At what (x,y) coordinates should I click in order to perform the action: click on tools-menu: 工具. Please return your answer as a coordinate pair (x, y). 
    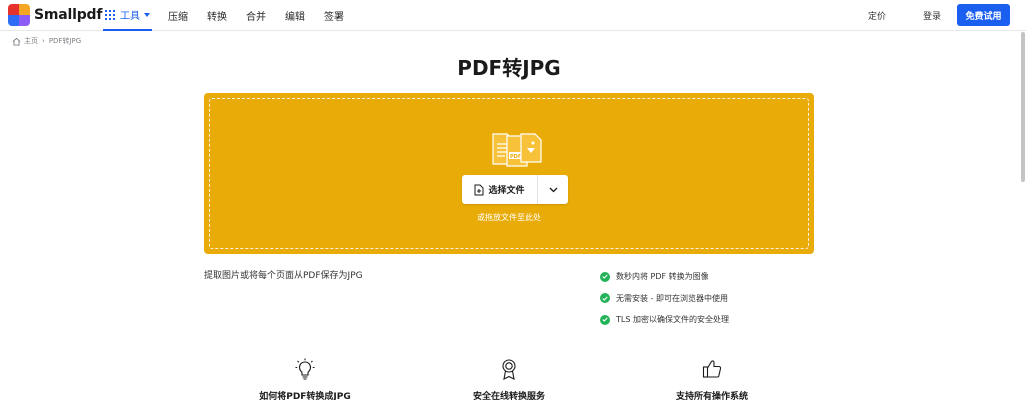
    Looking at the image, I should click on (127, 15).